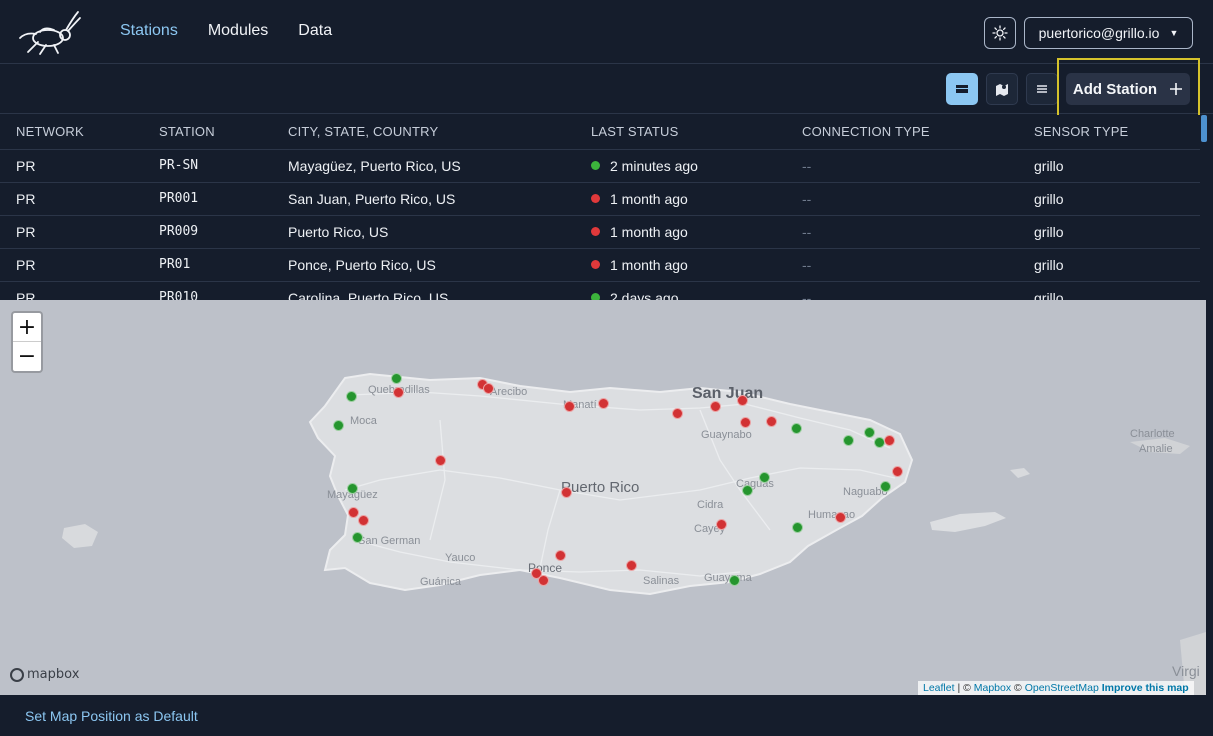 This screenshot has height=736, width=1213. I want to click on cell-station: PR01, so click(207, 265).